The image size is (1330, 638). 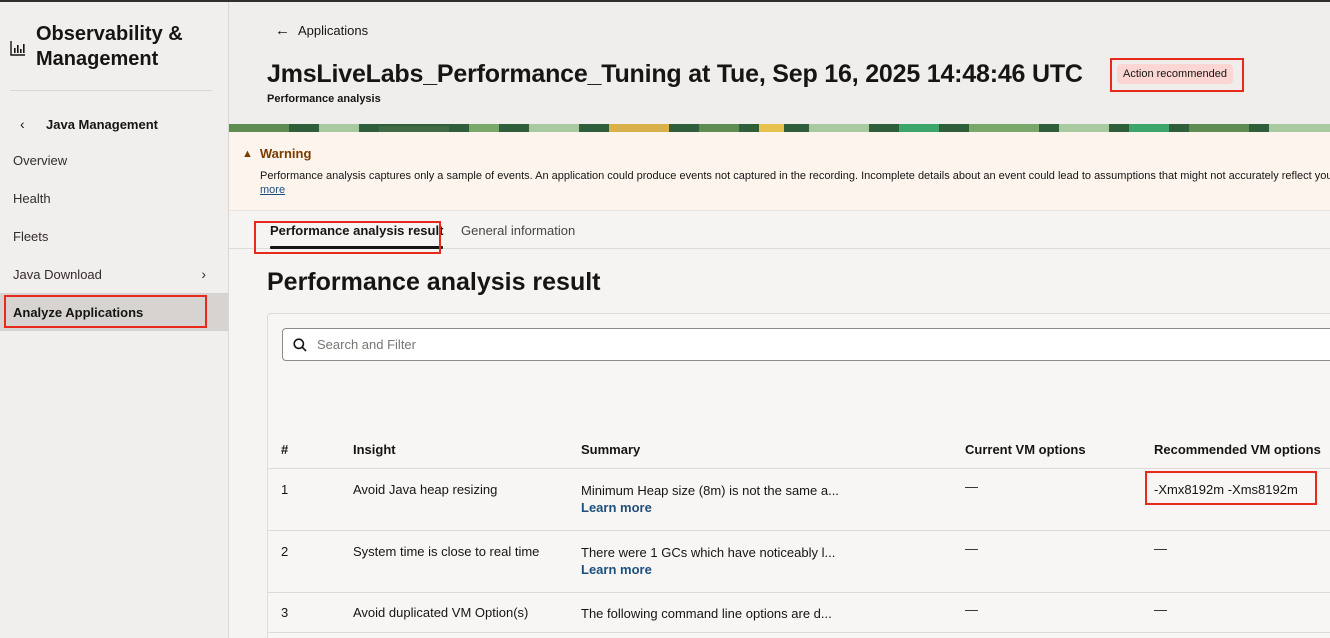 What do you see at coordinates (109, 46) in the screenshot?
I see `brand-title: Observability & Management` at bounding box center [109, 46].